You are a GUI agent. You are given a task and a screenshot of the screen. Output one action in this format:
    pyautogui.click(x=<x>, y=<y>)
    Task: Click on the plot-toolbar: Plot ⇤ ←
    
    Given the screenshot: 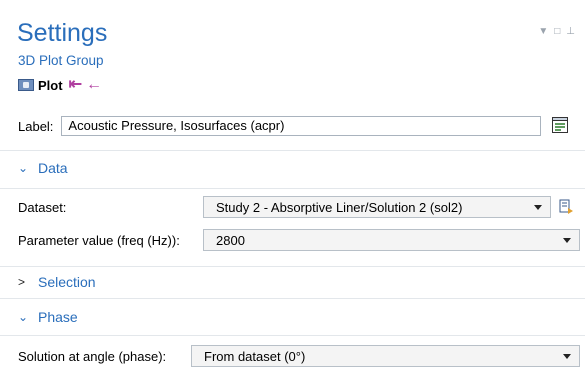 What is the action you would take?
    pyautogui.click(x=62, y=85)
    